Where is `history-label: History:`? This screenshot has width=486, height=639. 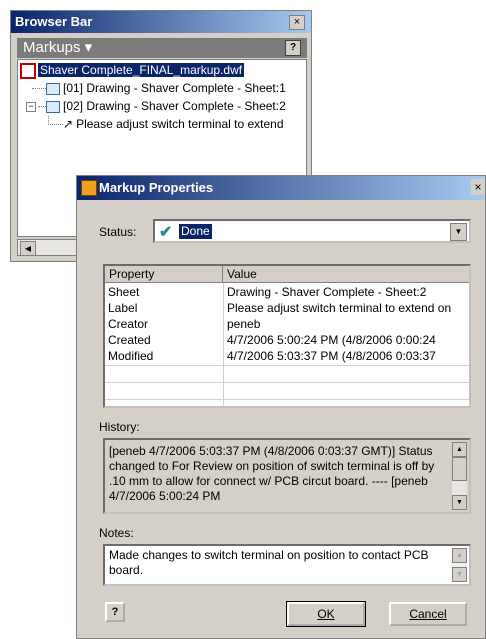
history-label: History: is located at coordinates (119, 427).